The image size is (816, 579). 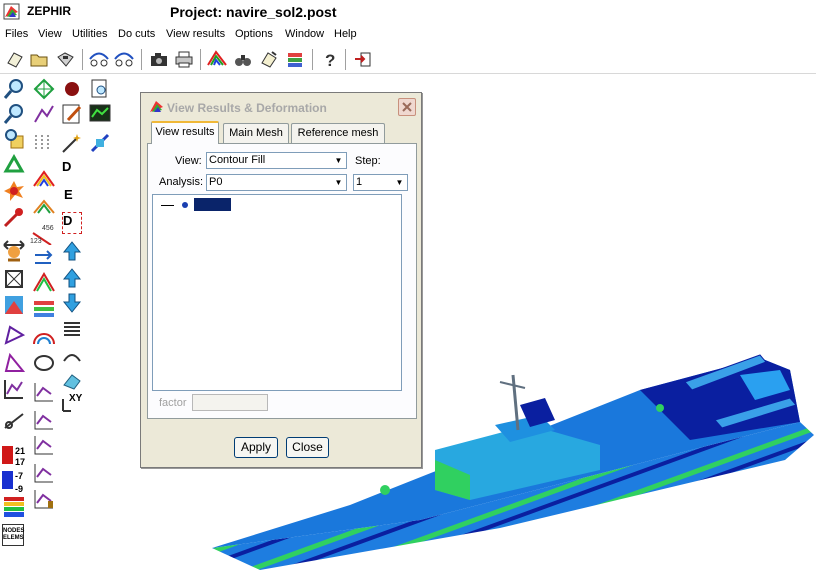 What do you see at coordinates (16, 34) in the screenshot?
I see `menu-files: Files` at bounding box center [16, 34].